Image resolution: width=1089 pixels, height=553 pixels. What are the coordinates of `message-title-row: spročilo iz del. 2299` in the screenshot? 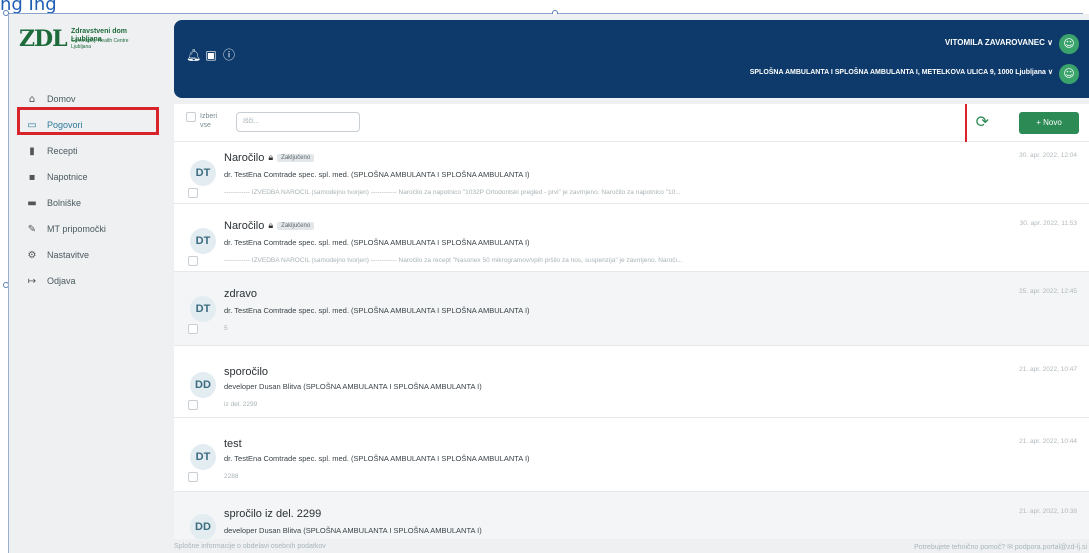 It's located at (272, 514).